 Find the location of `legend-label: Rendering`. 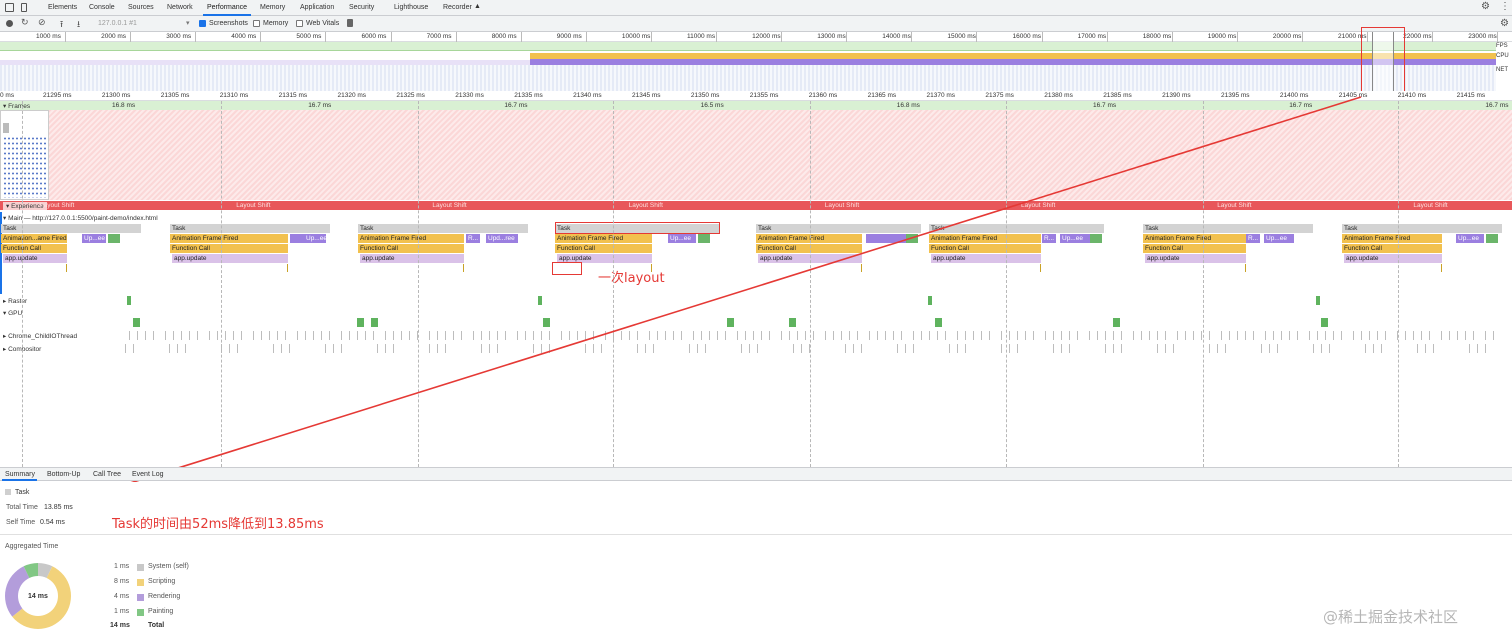

legend-label: Rendering is located at coordinates (164, 596).